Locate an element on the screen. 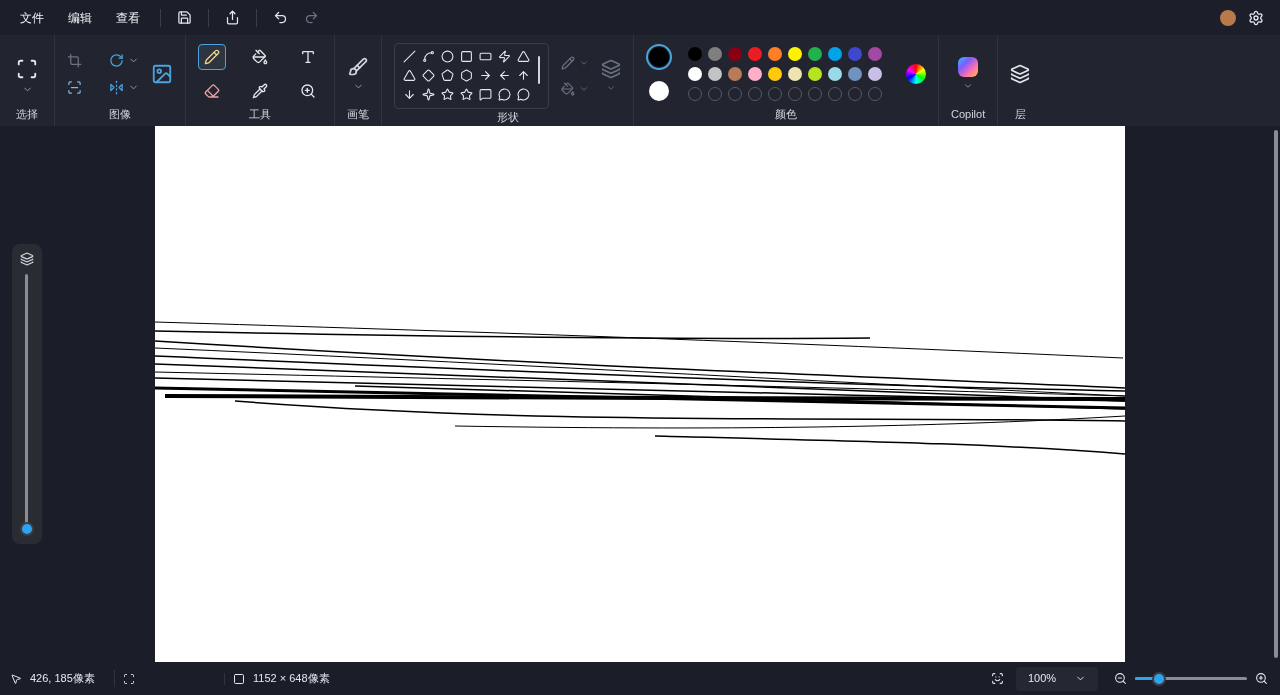 The width and height of the screenshot is (1280, 695). zoom-slider-thumb is located at coordinates (1158, 678).